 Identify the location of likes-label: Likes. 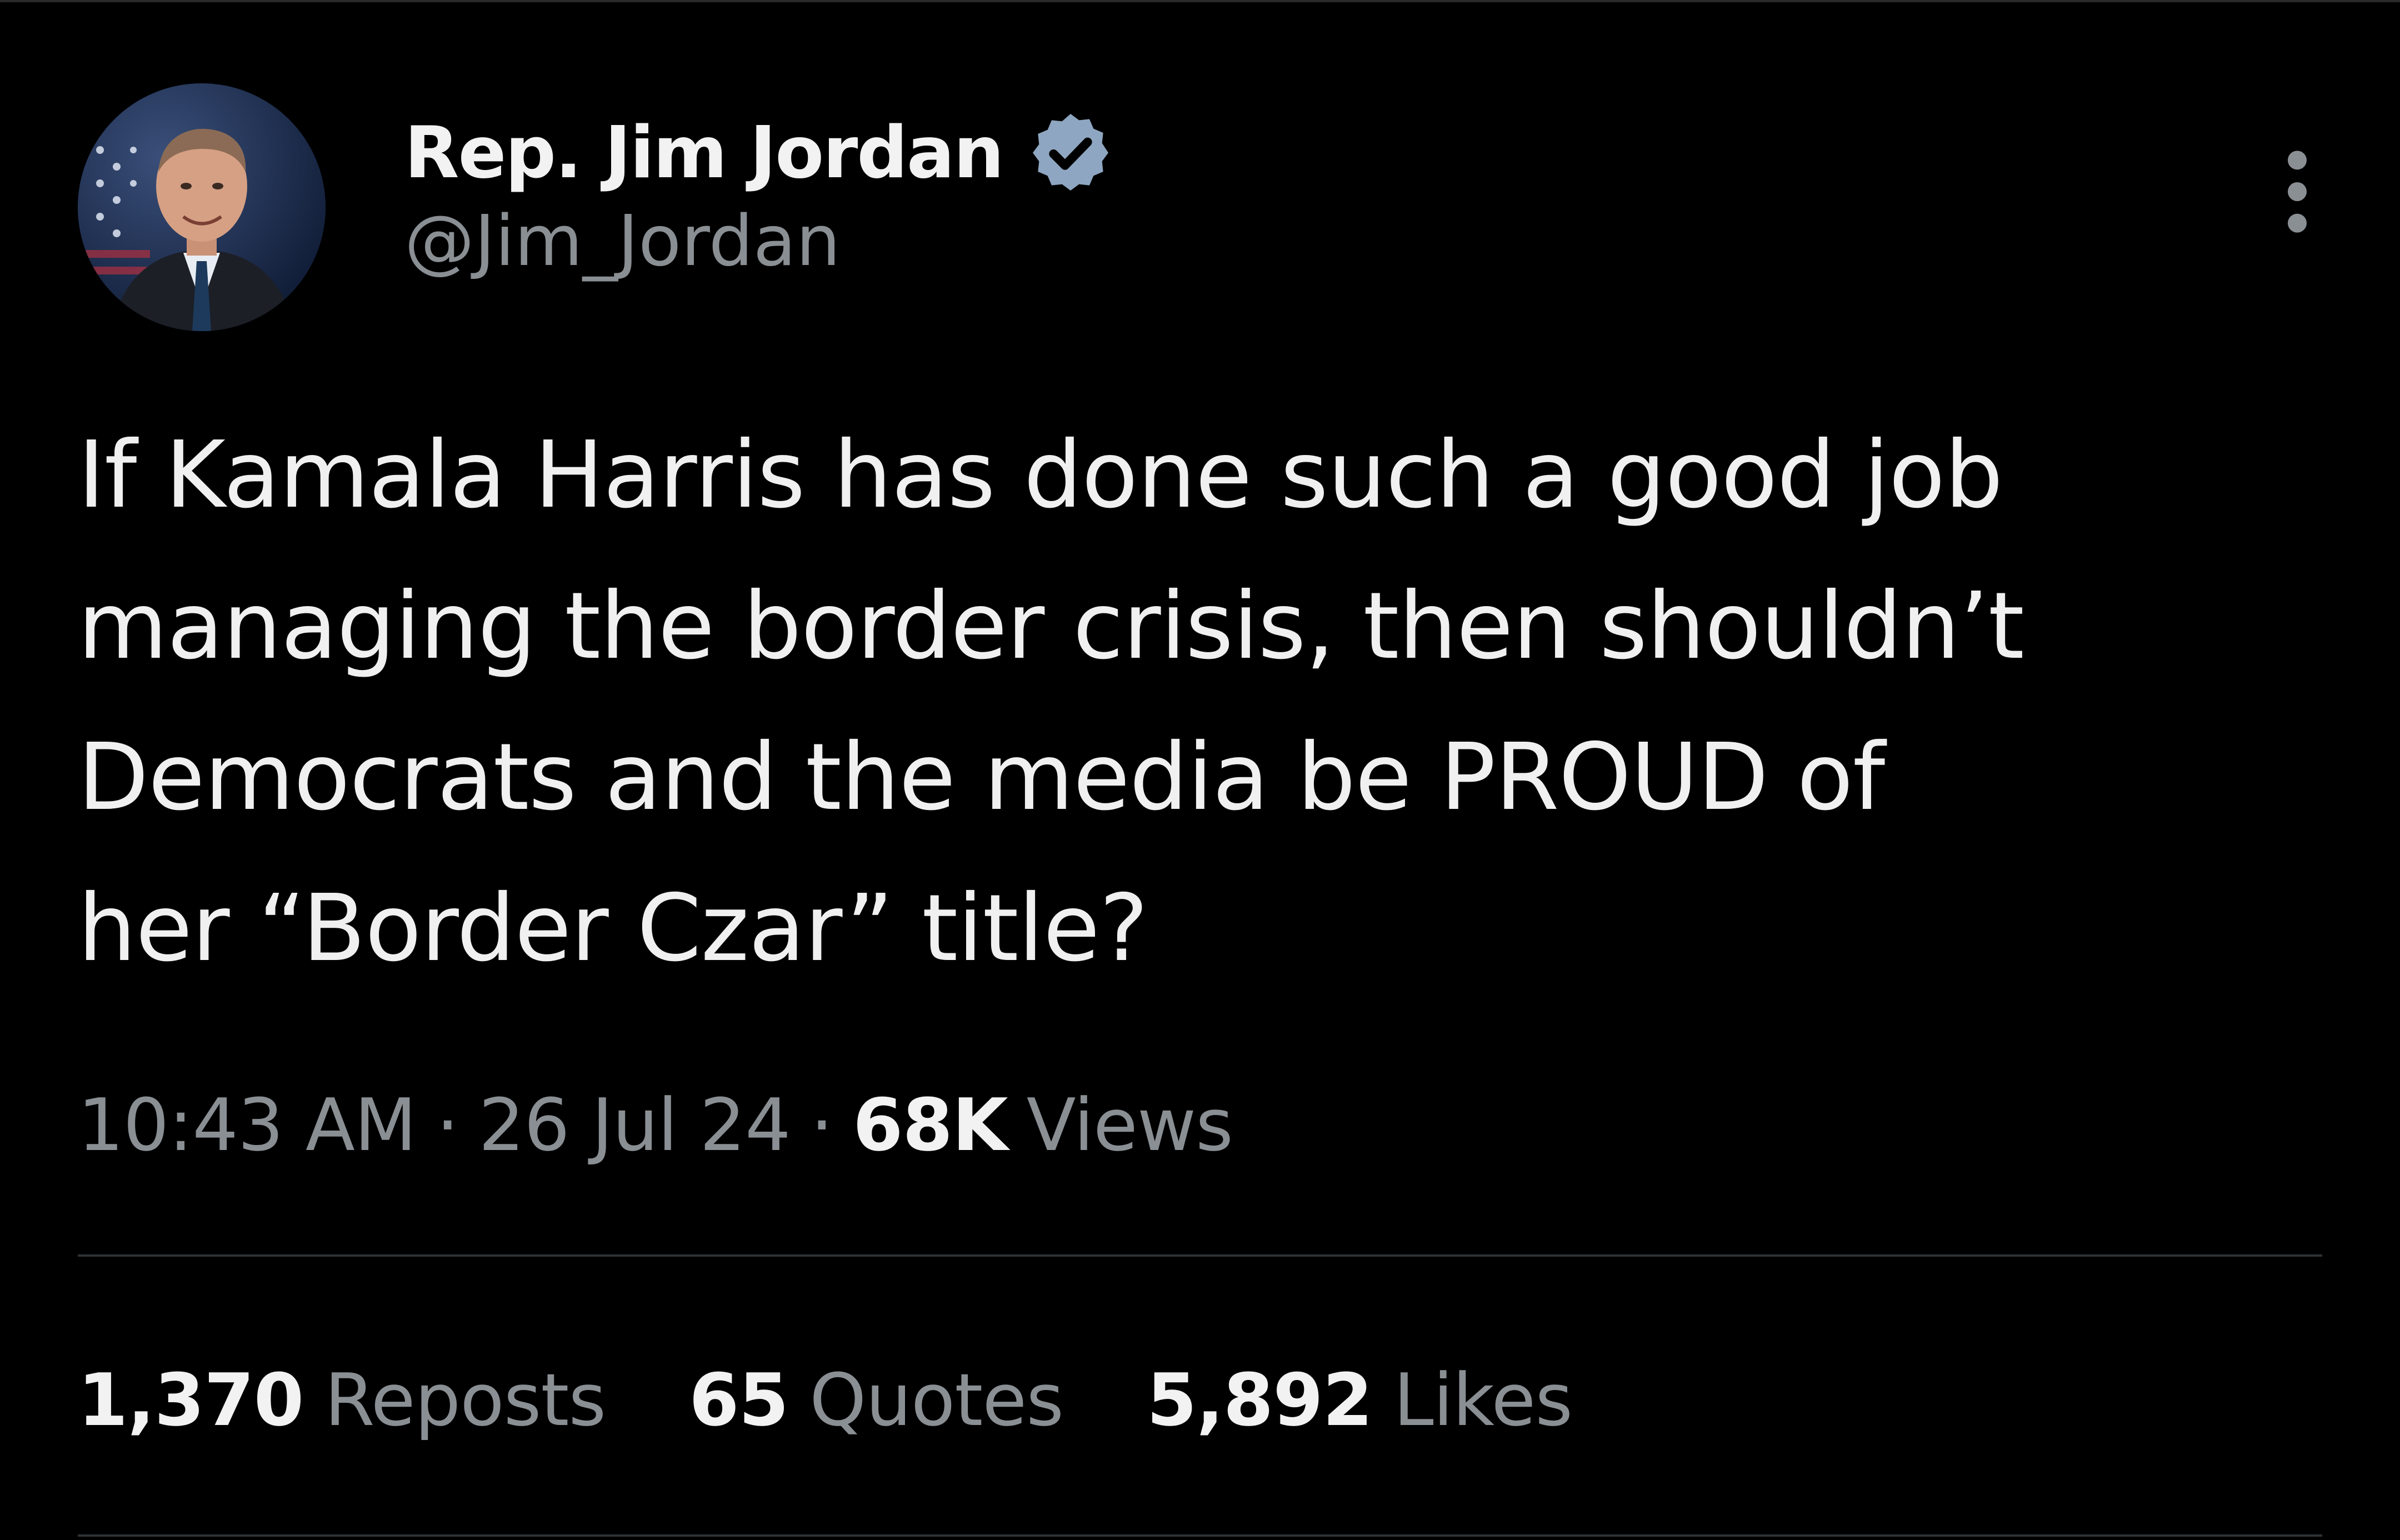
(1483, 1400).